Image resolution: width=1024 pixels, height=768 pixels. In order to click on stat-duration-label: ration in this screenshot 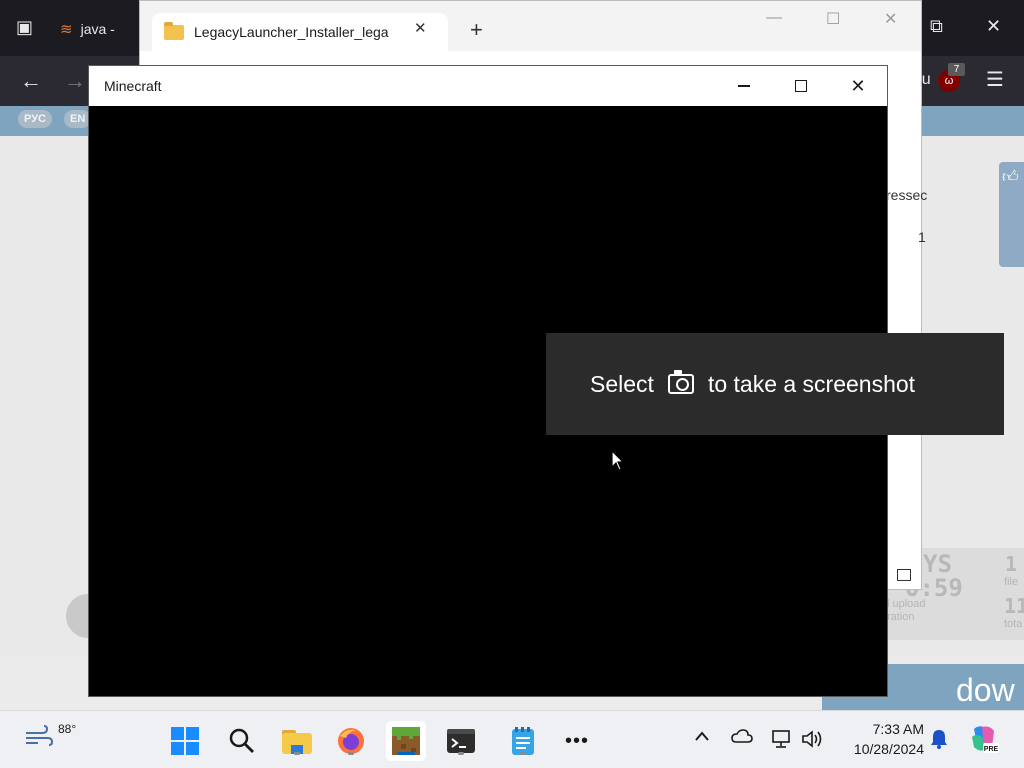, I will do `click(901, 617)`.